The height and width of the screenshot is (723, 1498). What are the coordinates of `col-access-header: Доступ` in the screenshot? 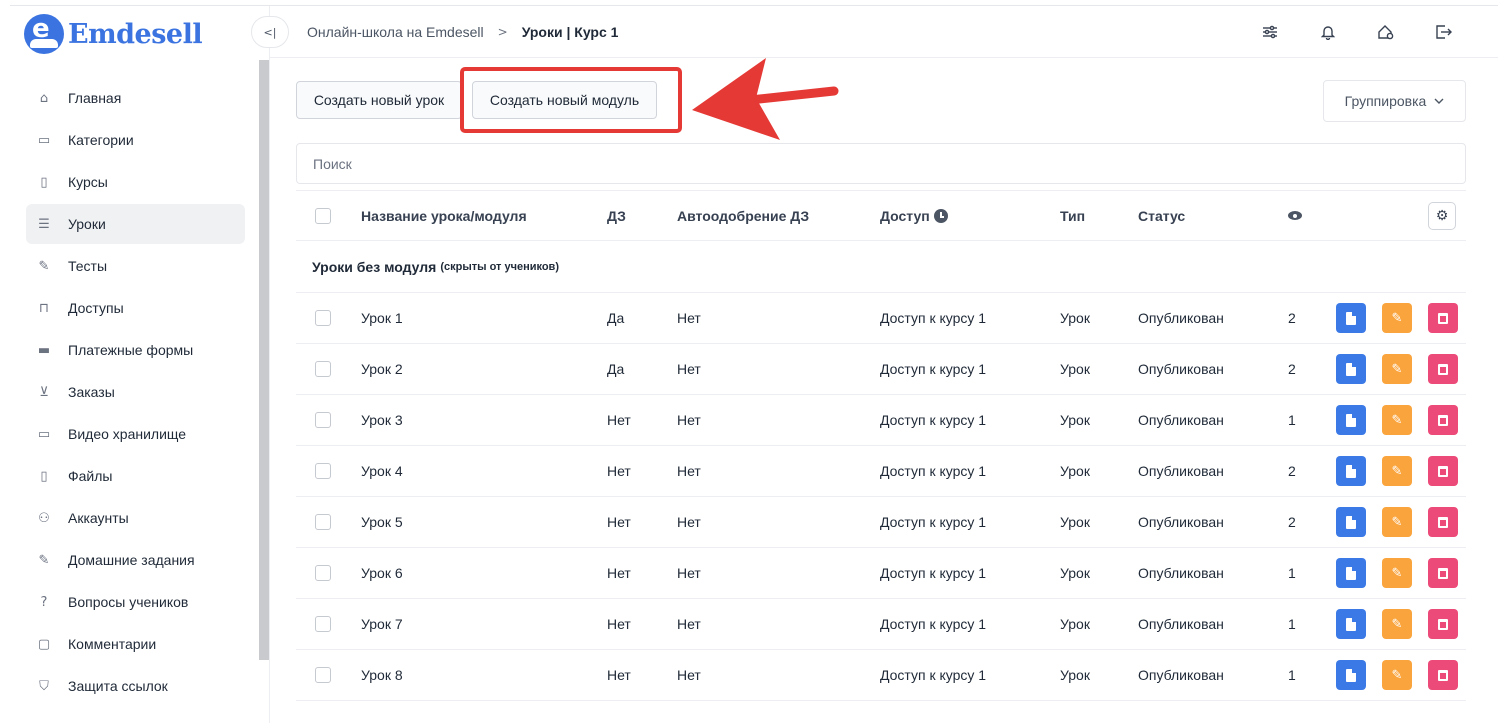 It's located at (914, 215).